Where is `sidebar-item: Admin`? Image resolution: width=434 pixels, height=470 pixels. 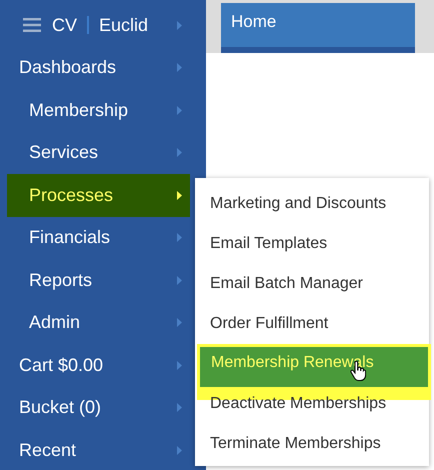
sidebar-item: Admin is located at coordinates (98, 323).